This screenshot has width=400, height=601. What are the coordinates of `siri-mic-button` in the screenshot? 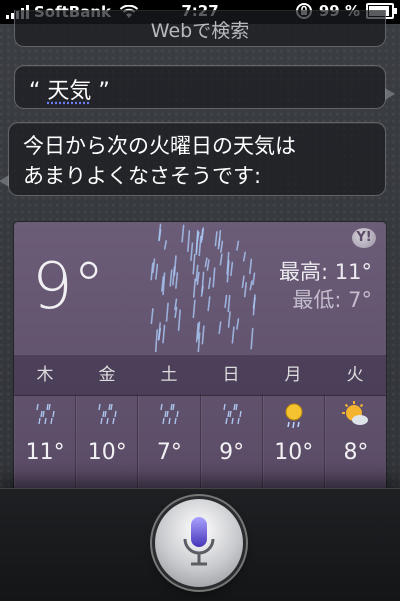 It's located at (199, 543).